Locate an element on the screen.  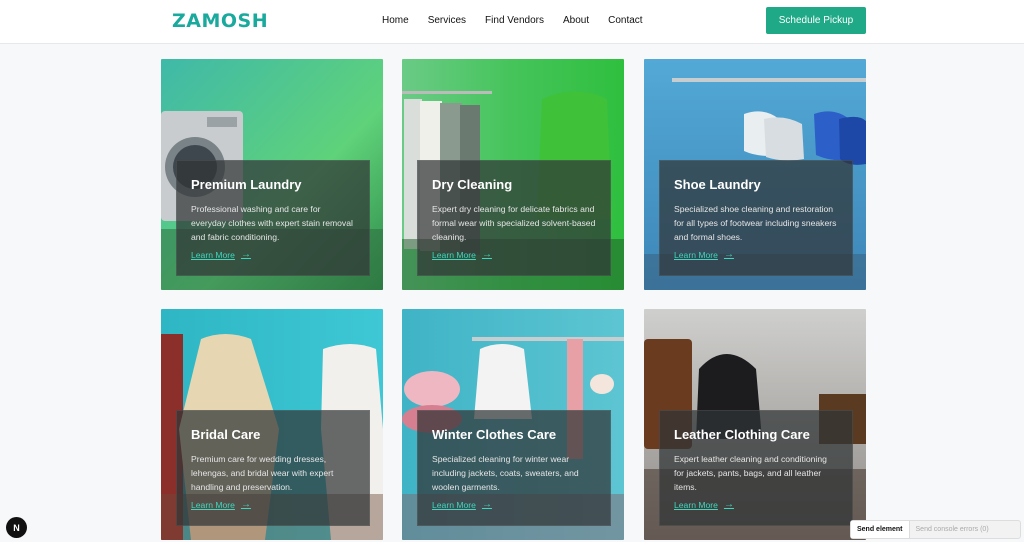
card-title: Bridal Care is located at coordinates (226, 434).